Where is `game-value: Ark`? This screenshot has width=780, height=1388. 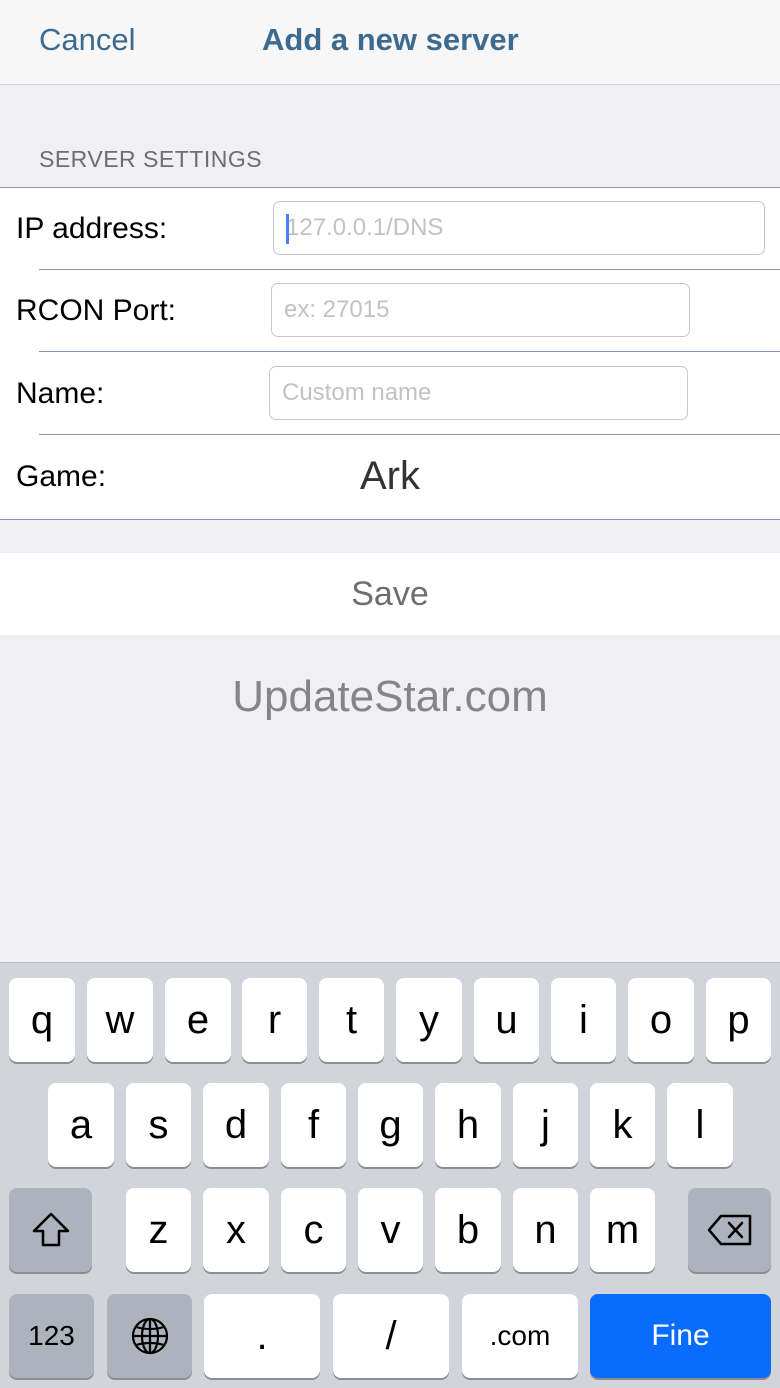
game-value: Ark is located at coordinates (390, 476).